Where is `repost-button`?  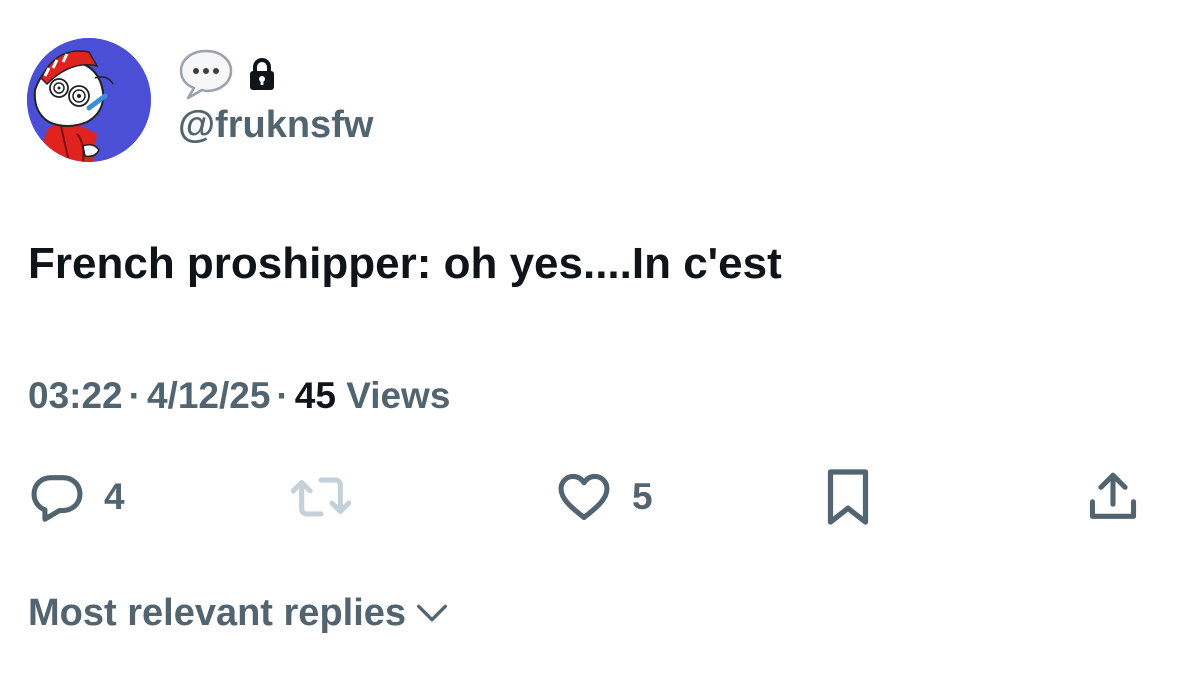
repost-button is located at coordinates (330, 497).